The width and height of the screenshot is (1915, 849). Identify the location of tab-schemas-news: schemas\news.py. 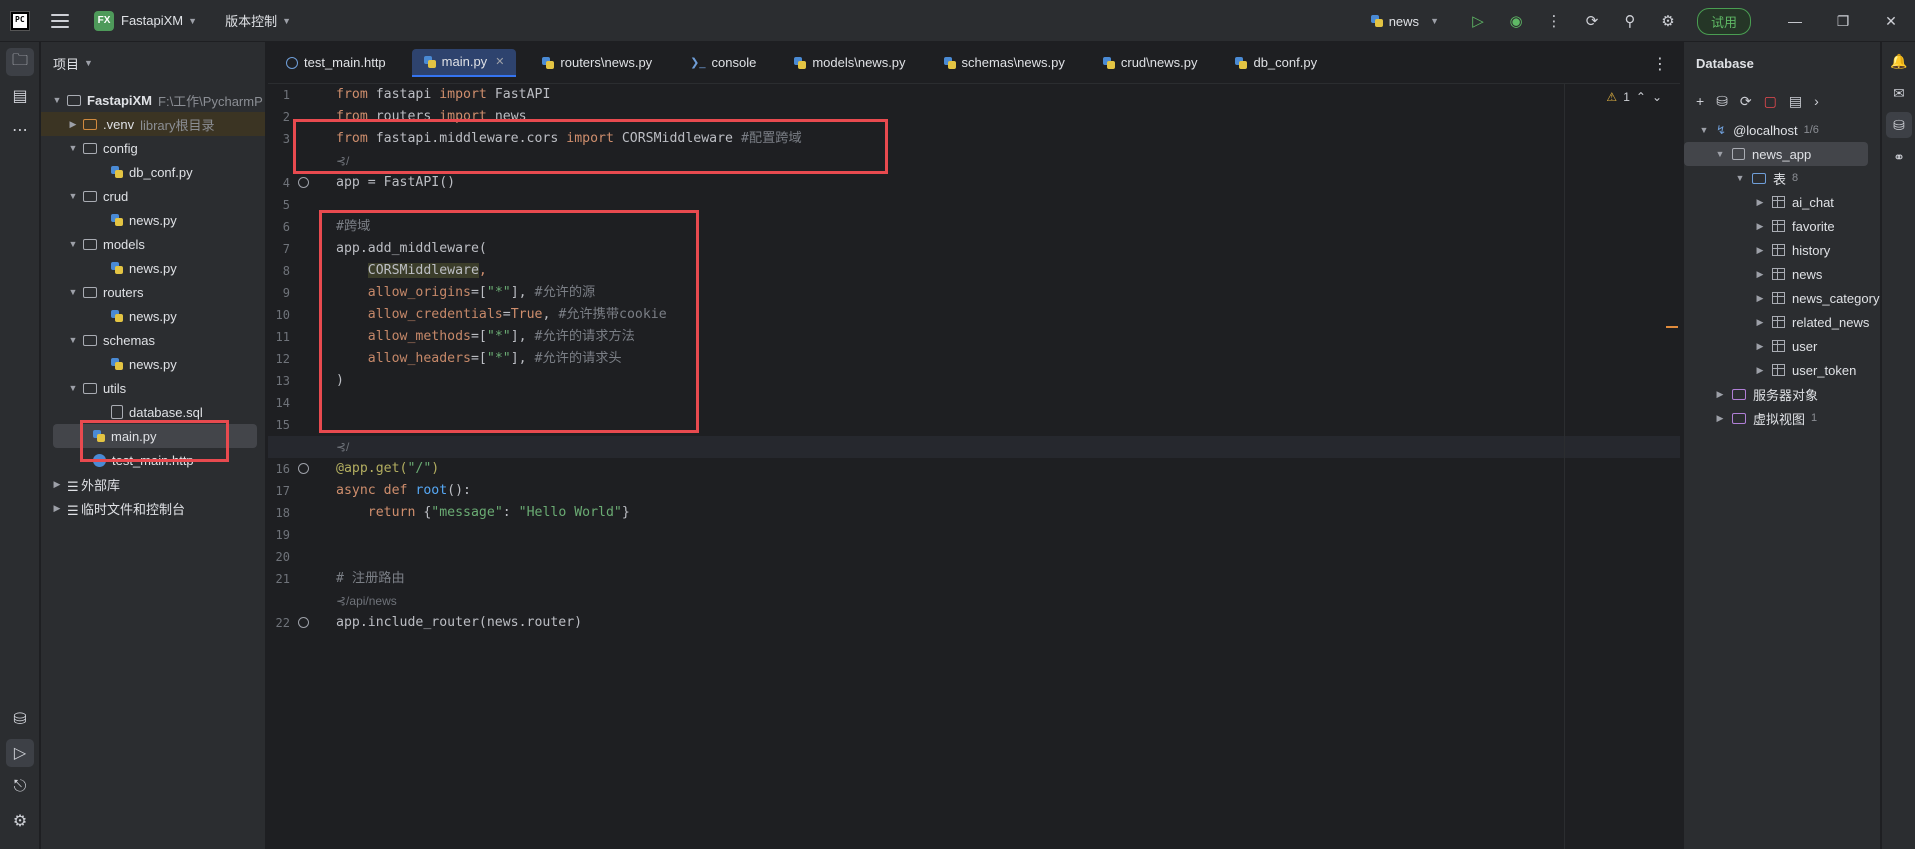
(1004, 63).